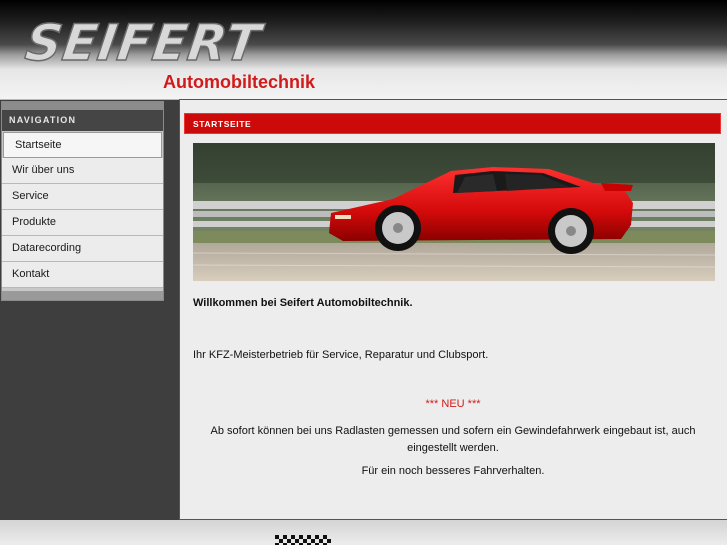 This screenshot has width=727, height=545. I want to click on checkered-flag-icon, so click(303, 539).